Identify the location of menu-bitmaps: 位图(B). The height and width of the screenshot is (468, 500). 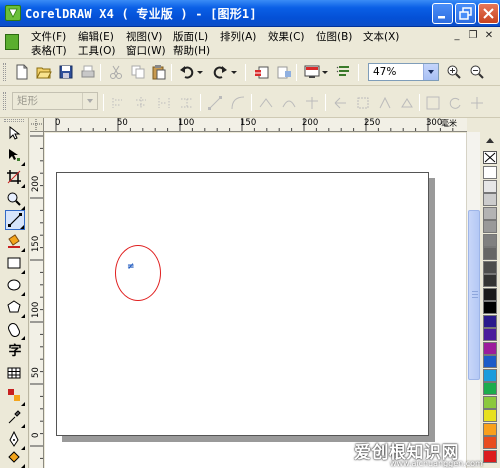
(334, 36).